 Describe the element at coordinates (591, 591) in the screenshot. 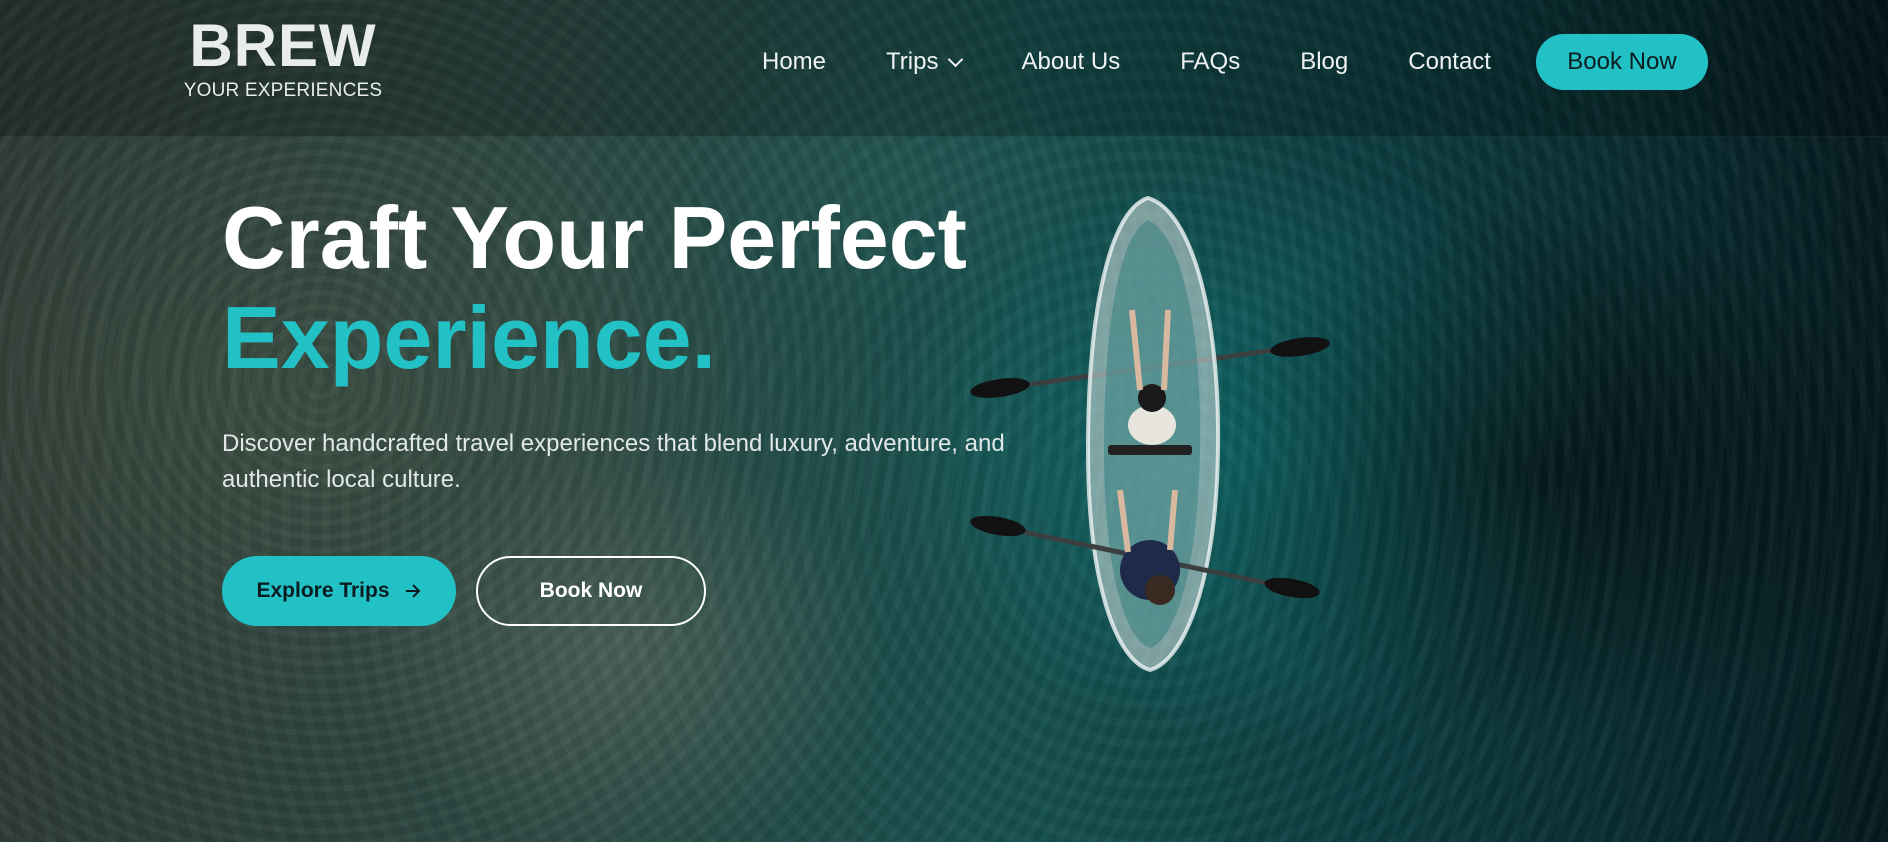

I see `hero-book-now-button: Book Now` at that location.